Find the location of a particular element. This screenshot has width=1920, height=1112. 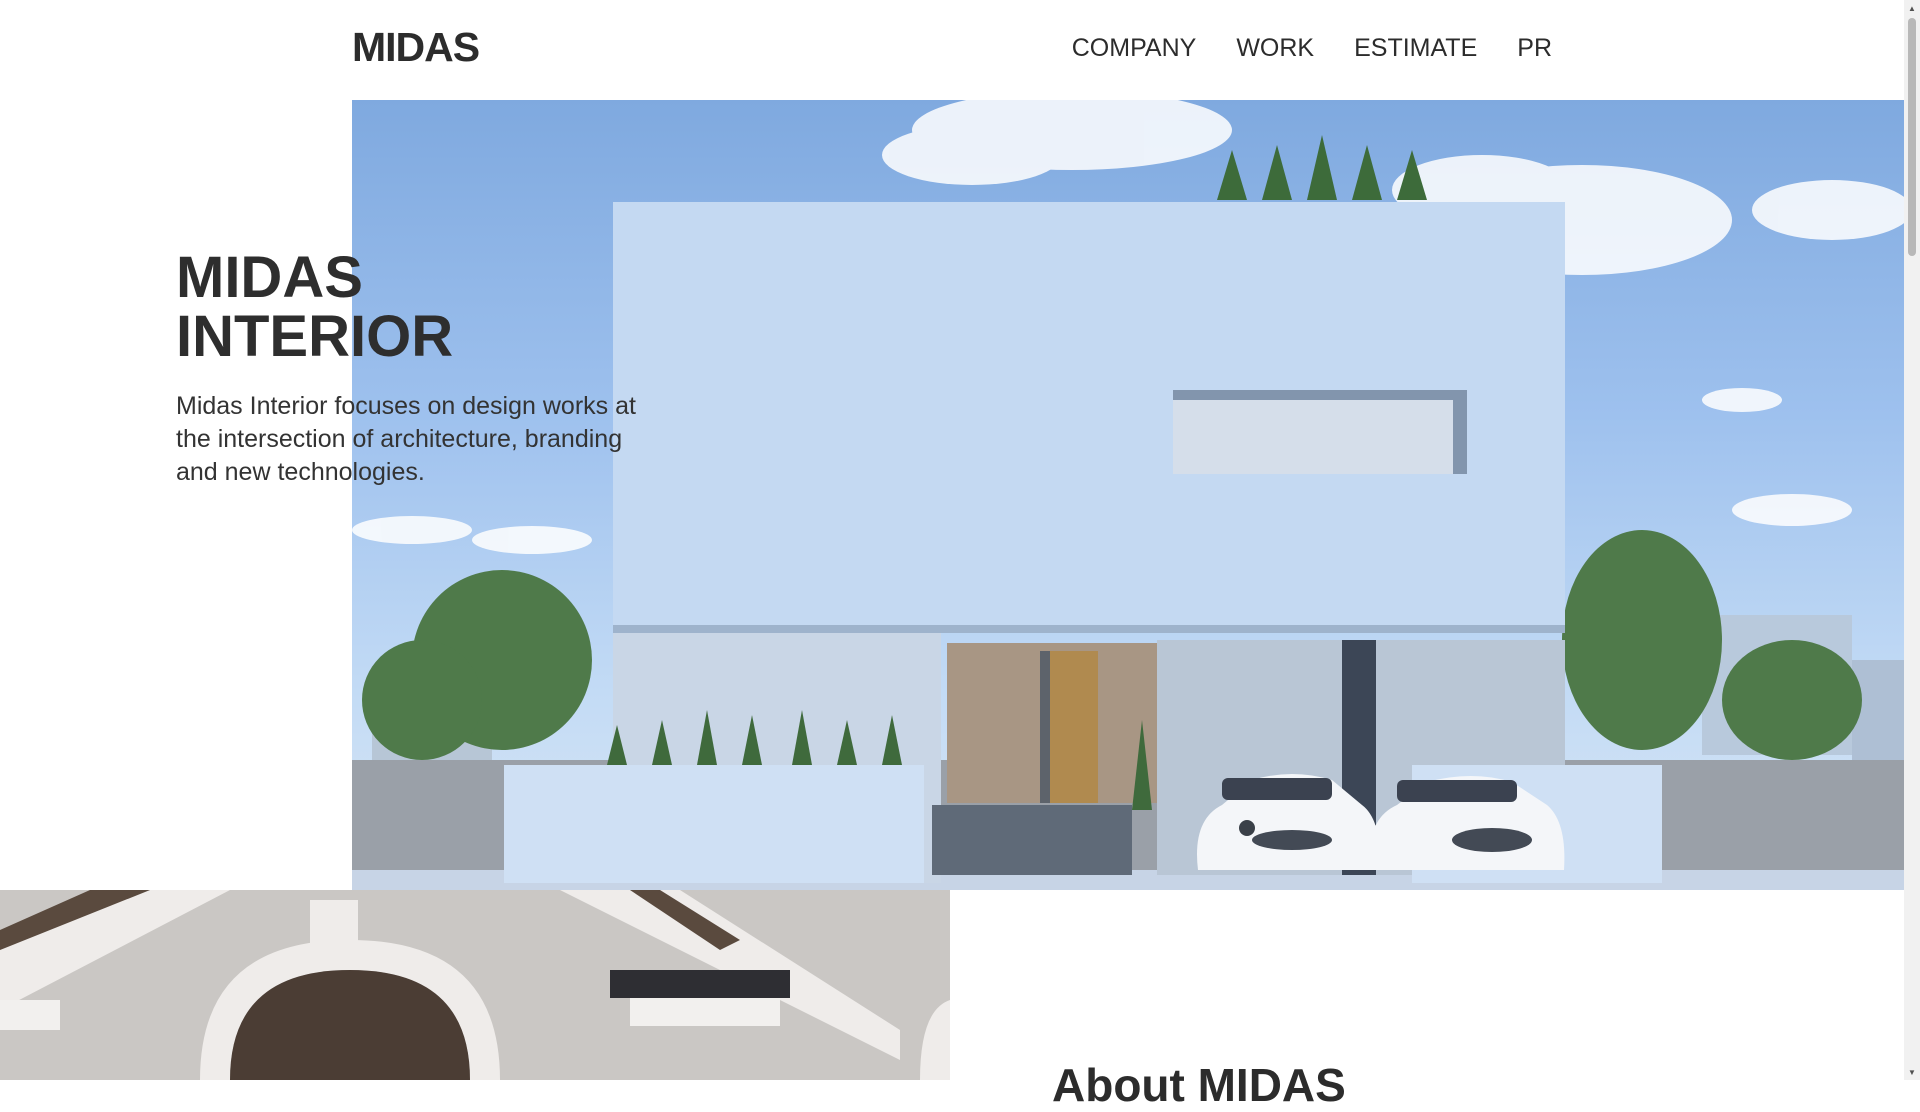

scroll-down-arrow-icon: ▼ is located at coordinates (1912, 1072).